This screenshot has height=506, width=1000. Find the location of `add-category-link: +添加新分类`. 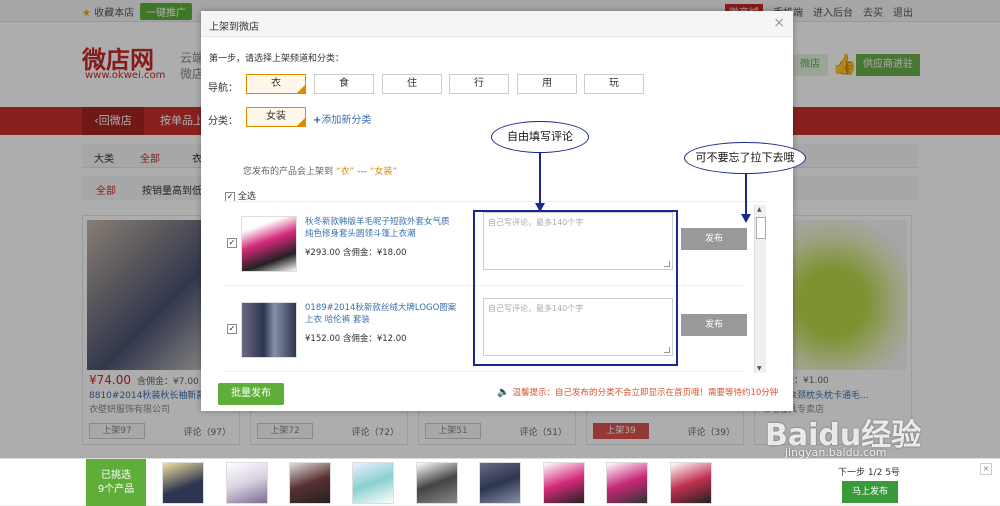

add-category-link: +添加新分类 is located at coordinates (342, 118).